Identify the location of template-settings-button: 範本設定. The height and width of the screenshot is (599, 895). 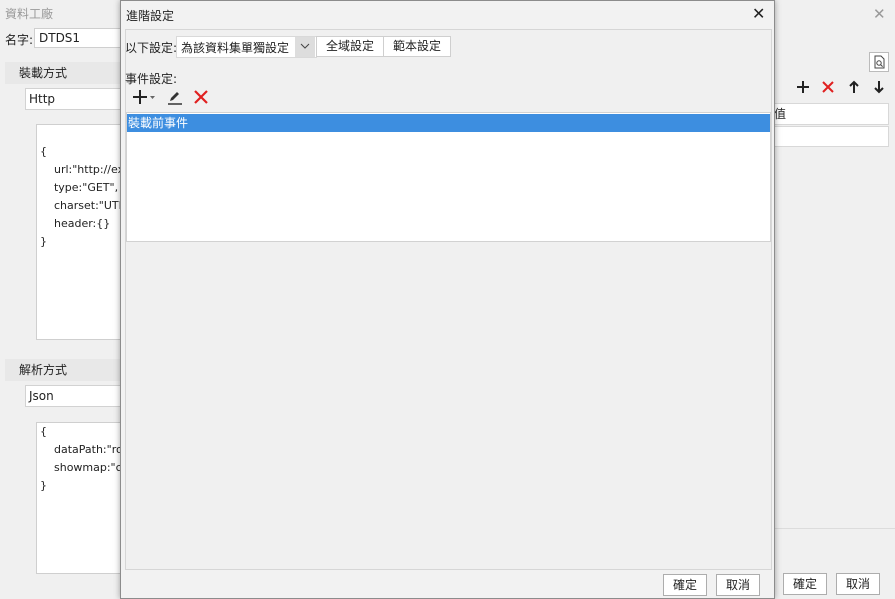
(417, 46).